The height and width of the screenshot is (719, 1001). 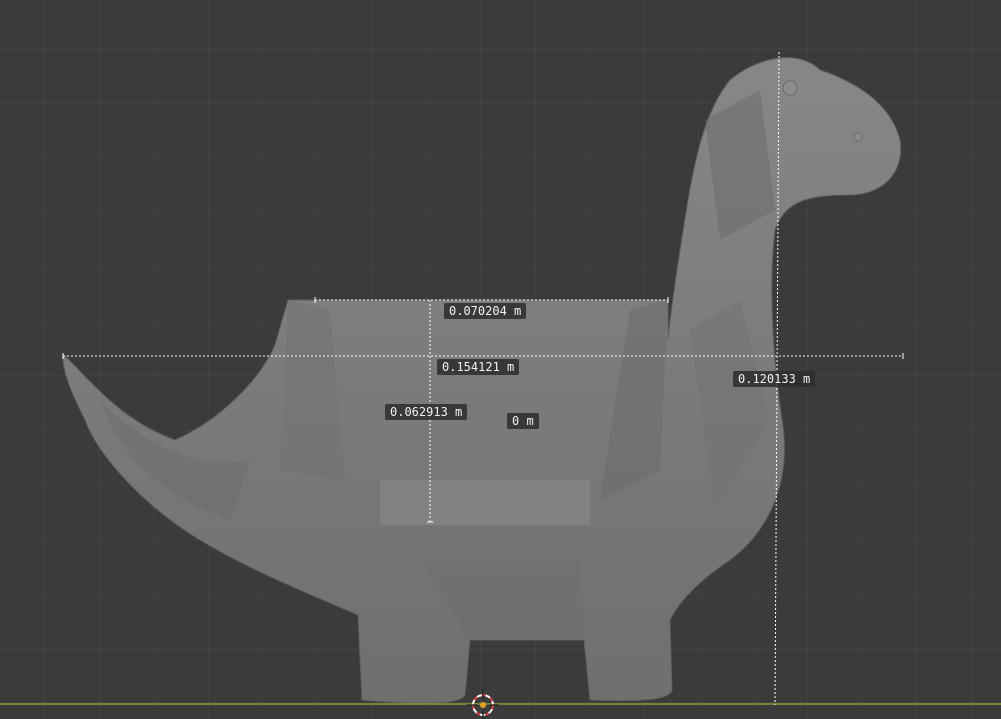 What do you see at coordinates (485, 311) in the screenshot?
I see `measure-label-pot-width: 0.070204 m` at bounding box center [485, 311].